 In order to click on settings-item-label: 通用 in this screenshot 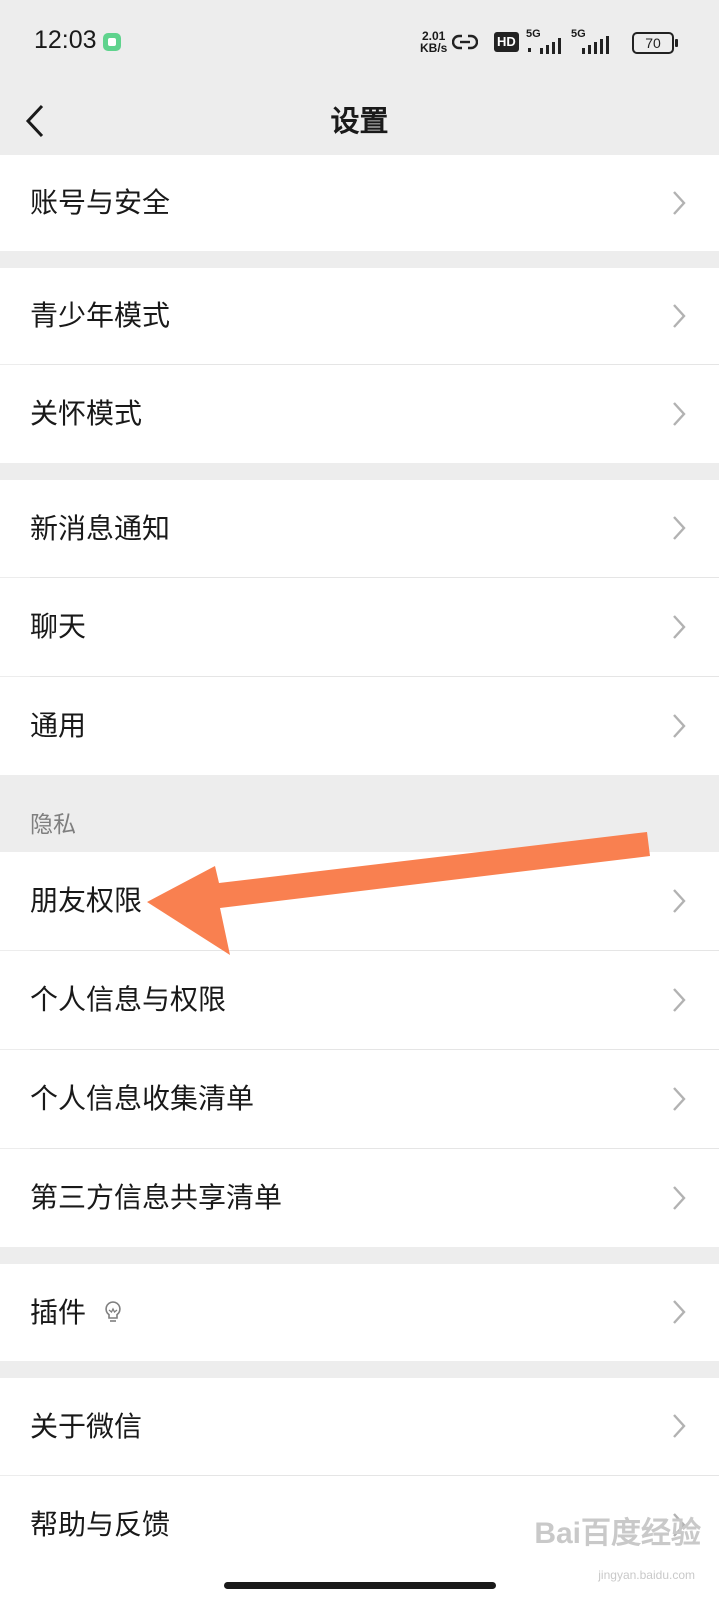, I will do `click(58, 725)`.